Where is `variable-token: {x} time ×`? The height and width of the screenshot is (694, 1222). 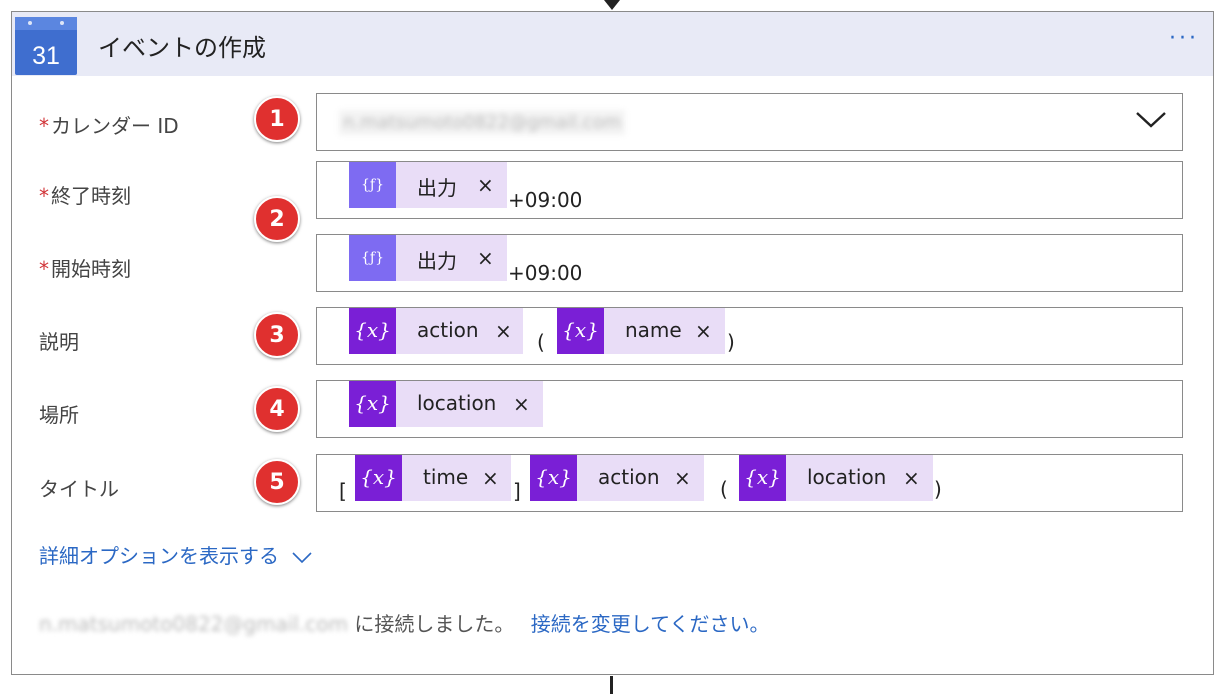 variable-token: {x} time × is located at coordinates (433, 478).